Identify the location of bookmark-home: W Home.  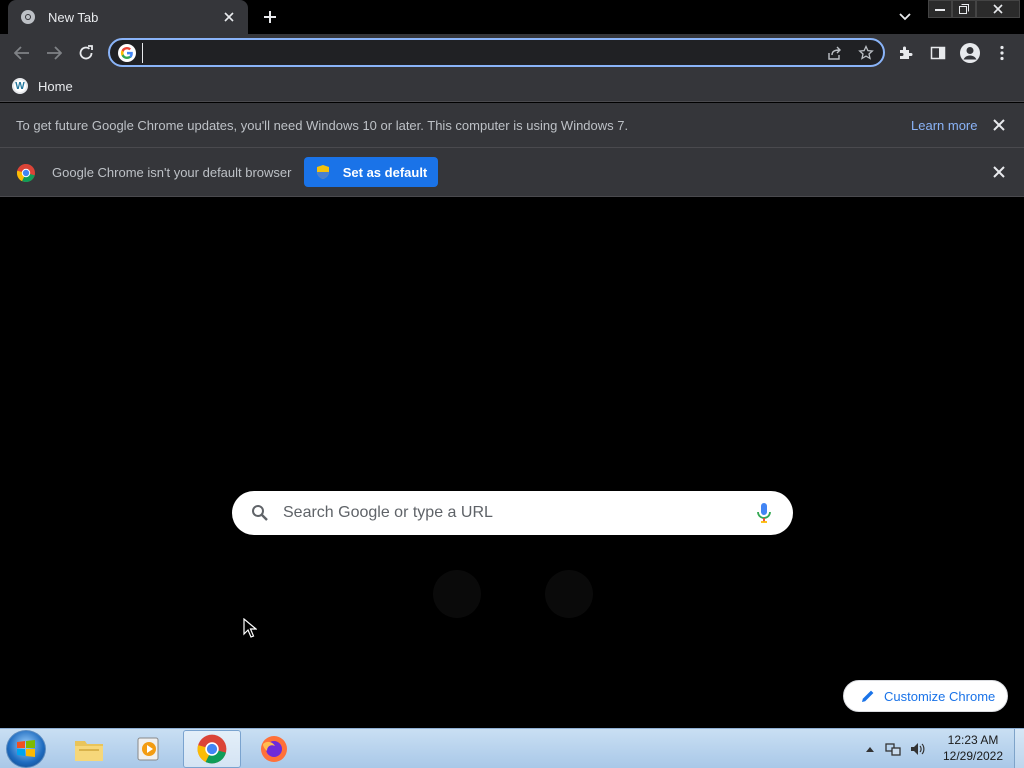
(42, 86).